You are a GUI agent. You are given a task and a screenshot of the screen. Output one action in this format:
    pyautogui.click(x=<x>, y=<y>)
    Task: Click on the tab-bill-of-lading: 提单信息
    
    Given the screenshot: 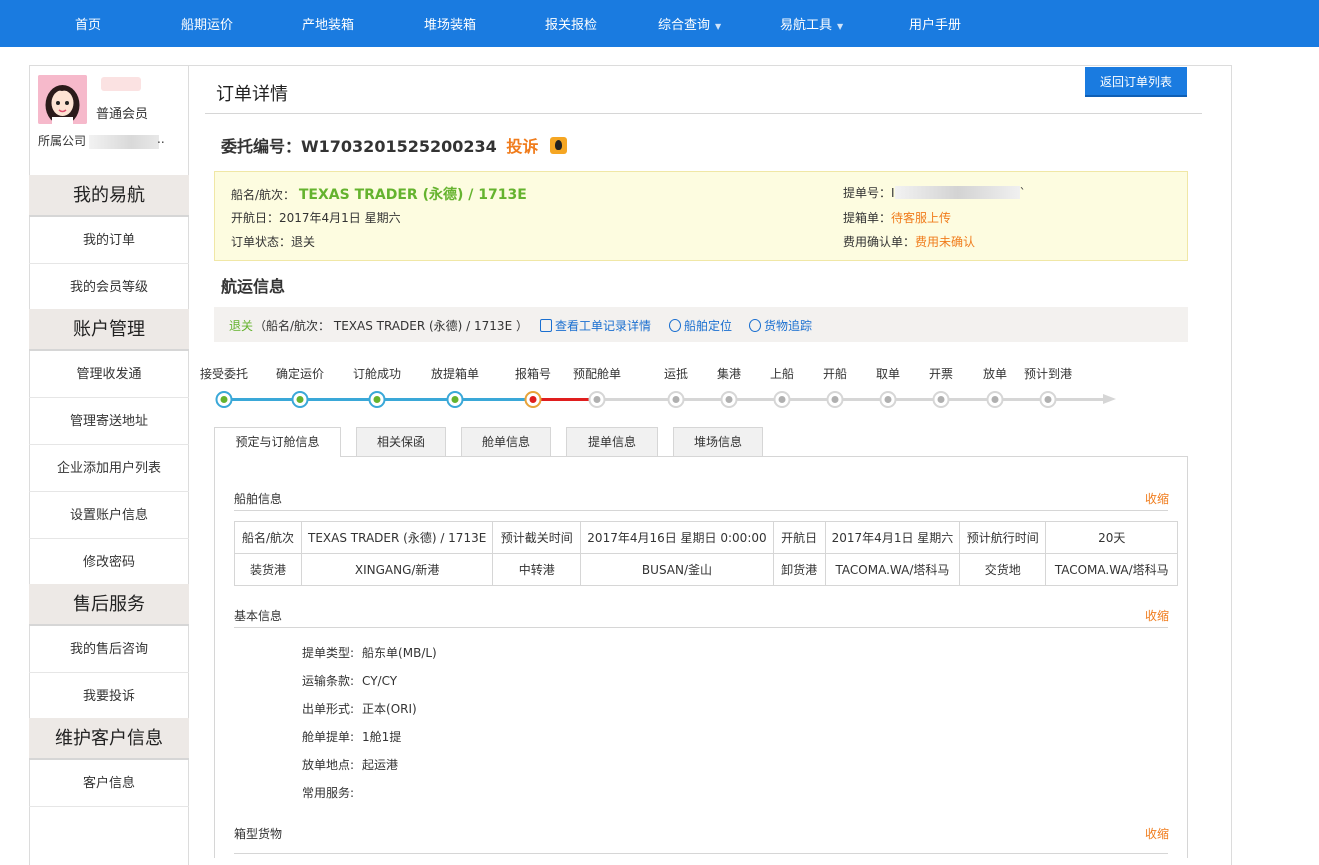 What is the action you would take?
    pyautogui.click(x=612, y=441)
    